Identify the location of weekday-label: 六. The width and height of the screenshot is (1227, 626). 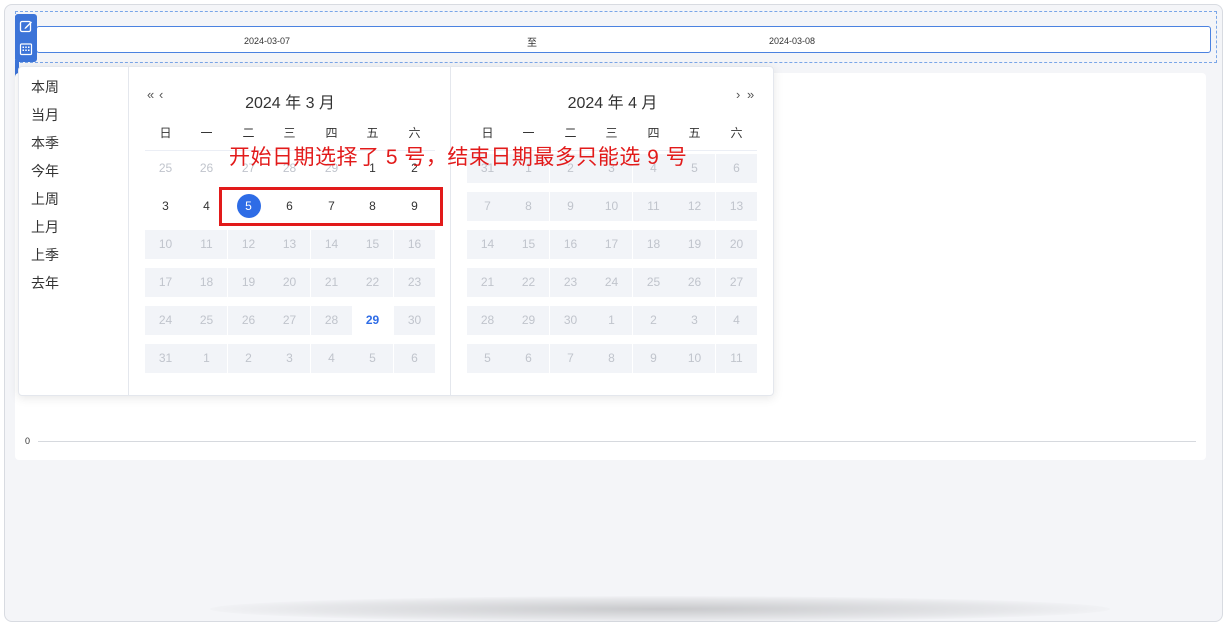
(736, 133).